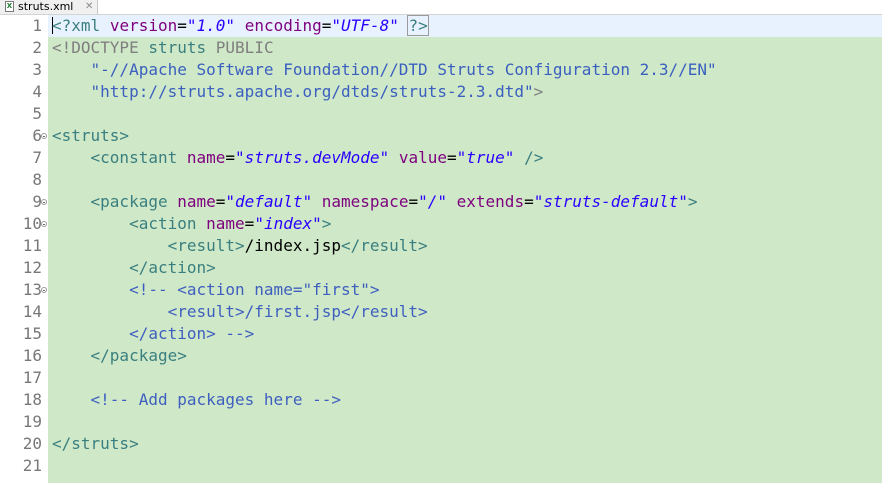  I want to click on code-line-text: </action>, so click(134, 268).